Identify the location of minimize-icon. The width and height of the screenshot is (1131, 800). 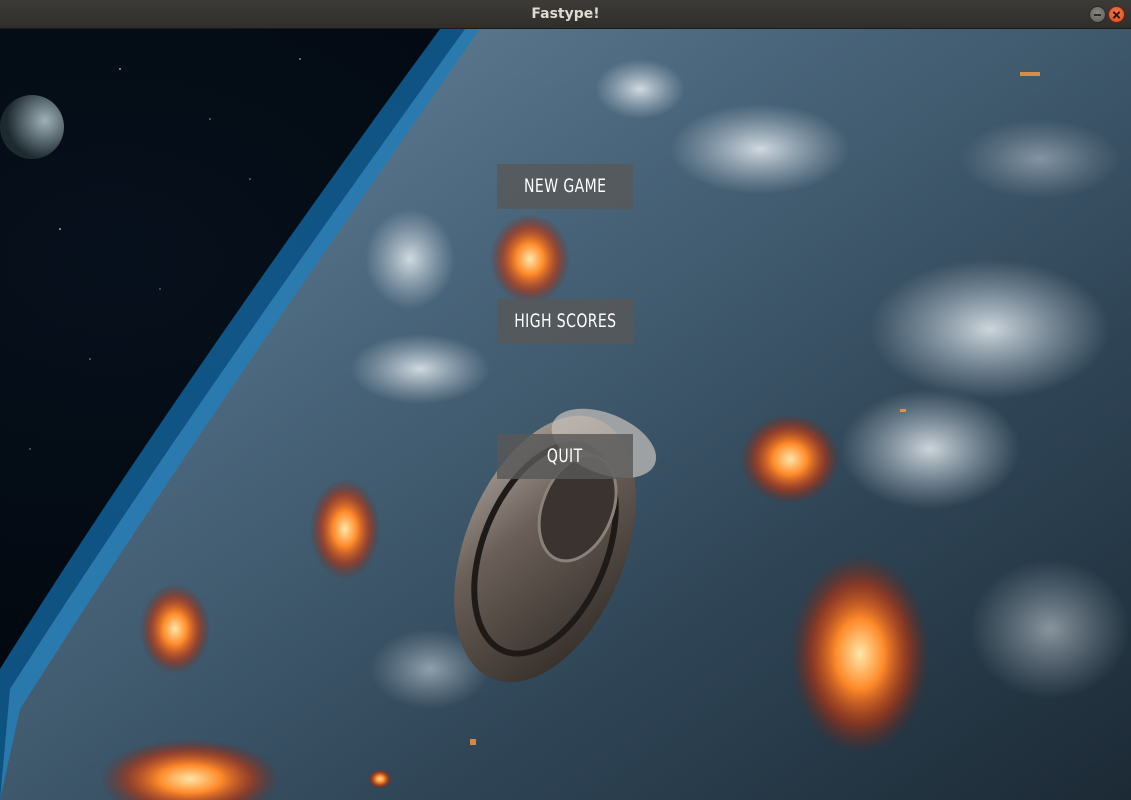
(1097, 14).